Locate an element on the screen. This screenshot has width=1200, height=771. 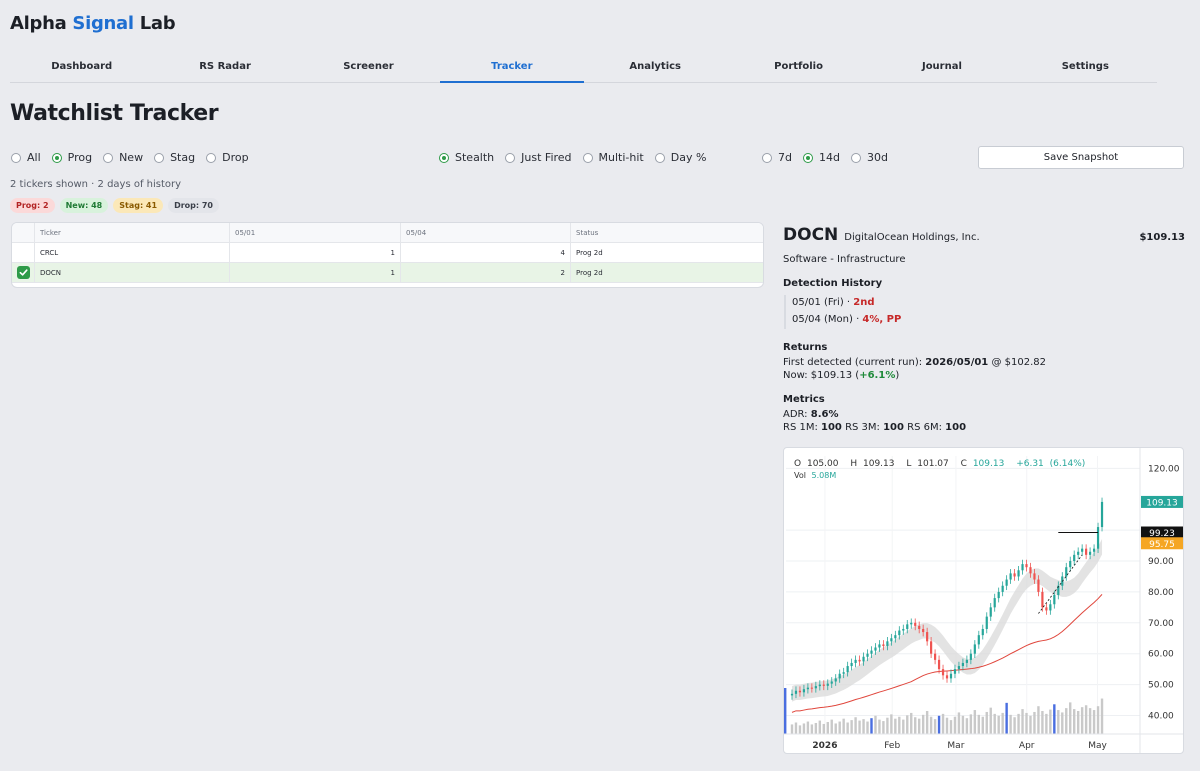
rank-cell: 1 is located at coordinates (315, 252).